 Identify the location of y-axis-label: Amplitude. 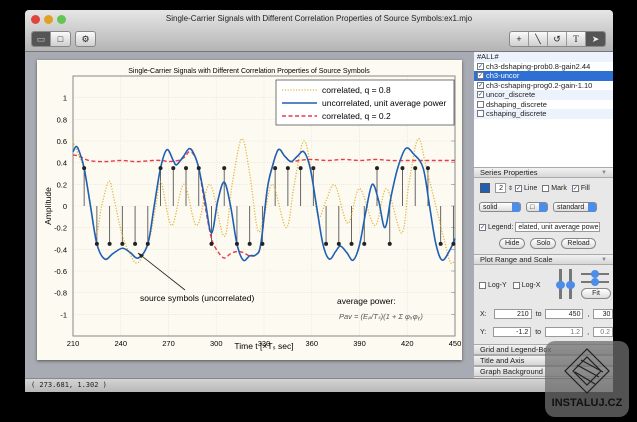
(48, 206).